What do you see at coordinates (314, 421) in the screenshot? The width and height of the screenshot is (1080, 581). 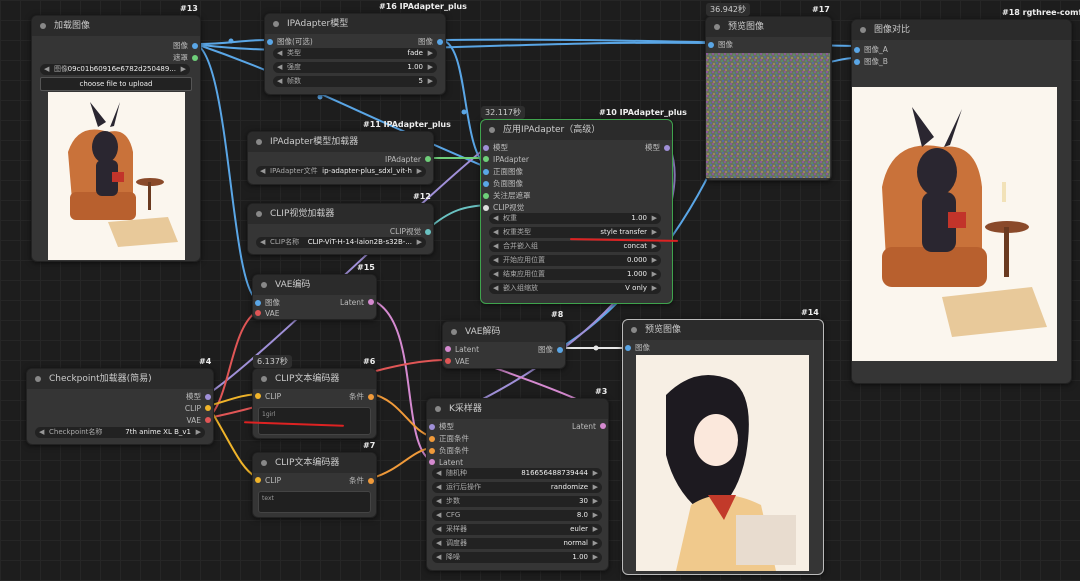 I see `prompt-textarea: 1girl` at bounding box center [314, 421].